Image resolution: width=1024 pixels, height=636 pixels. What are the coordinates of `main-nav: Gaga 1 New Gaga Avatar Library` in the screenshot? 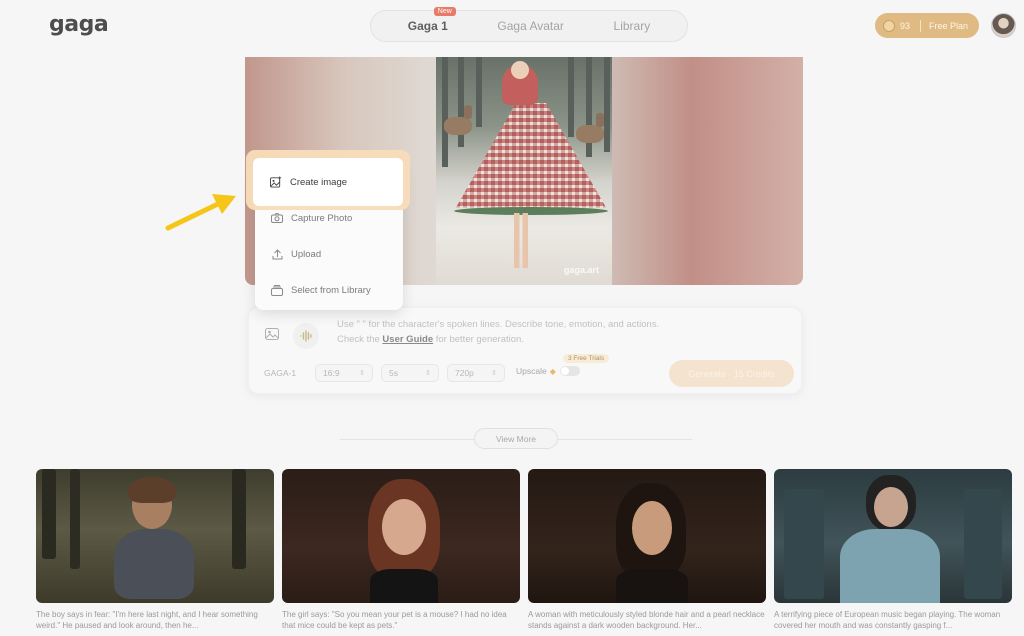 It's located at (529, 24).